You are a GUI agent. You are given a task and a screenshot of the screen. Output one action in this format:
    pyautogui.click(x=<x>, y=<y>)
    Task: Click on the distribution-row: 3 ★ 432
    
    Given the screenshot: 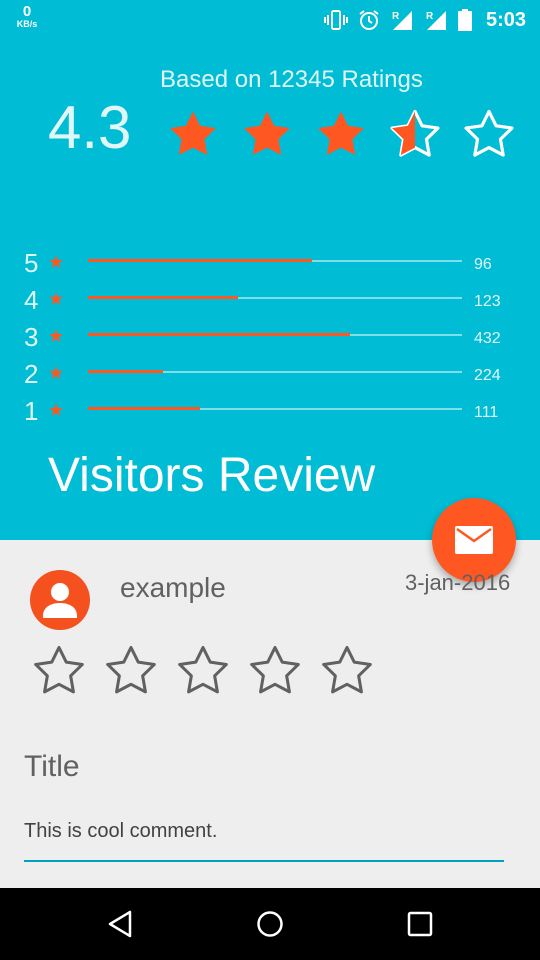 What is the action you would take?
    pyautogui.click(x=274, y=338)
    